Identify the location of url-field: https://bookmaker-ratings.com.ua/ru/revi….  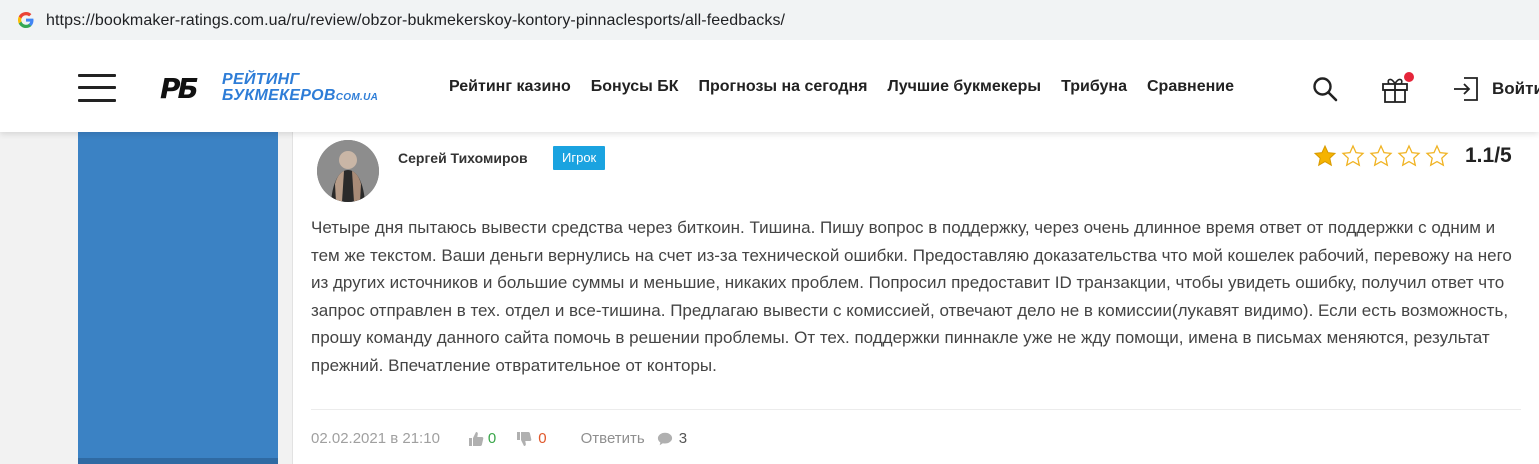
(769, 19).